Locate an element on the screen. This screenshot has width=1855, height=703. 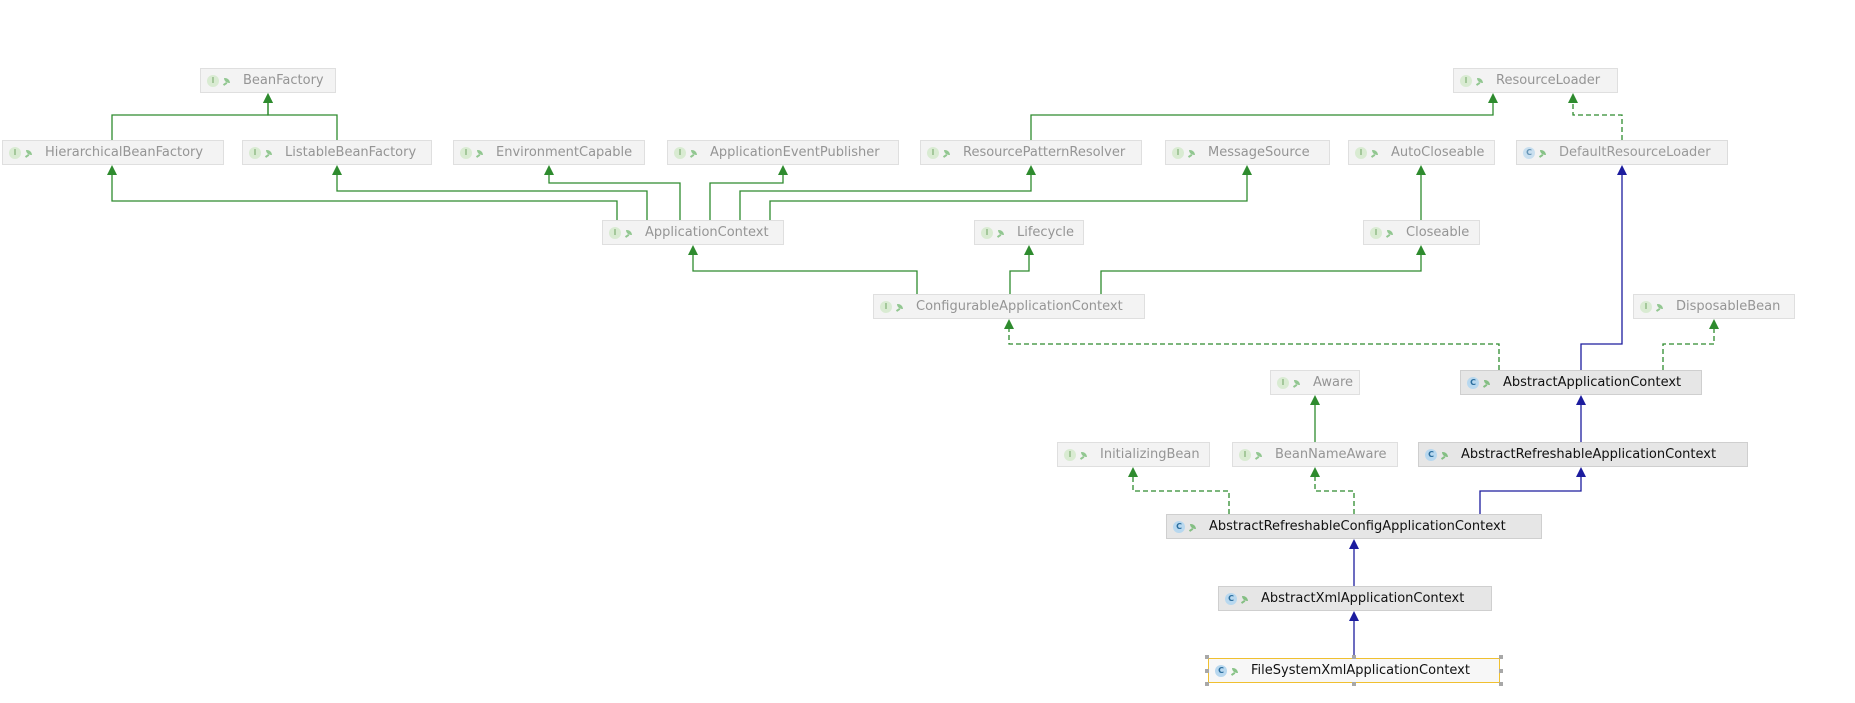
node-applicationcontext: I ApplicationContext is located at coordinates (693, 232).